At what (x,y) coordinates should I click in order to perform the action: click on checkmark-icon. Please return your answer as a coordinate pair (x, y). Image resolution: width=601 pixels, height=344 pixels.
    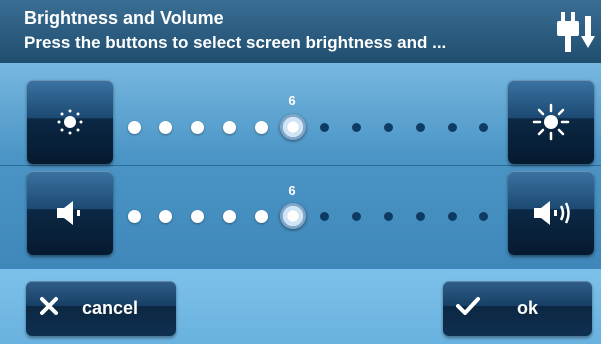
    Looking at the image, I should click on (468, 306).